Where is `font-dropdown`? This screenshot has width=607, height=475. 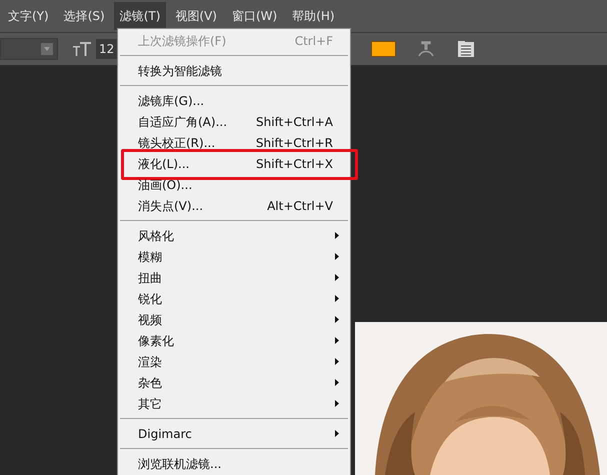 font-dropdown is located at coordinates (29, 49).